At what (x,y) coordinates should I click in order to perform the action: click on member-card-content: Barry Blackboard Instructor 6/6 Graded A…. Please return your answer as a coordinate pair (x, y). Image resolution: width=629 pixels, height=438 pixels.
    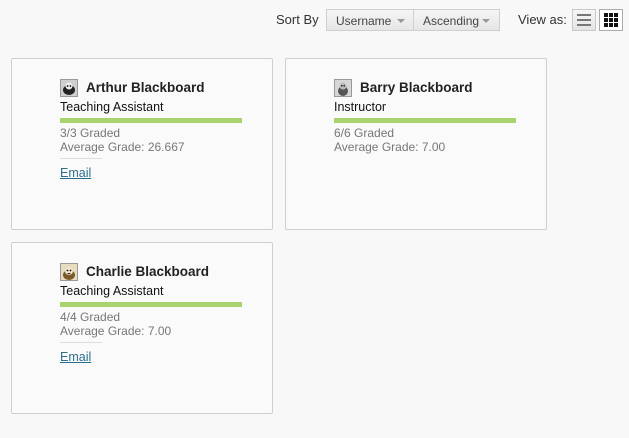
    Looking at the image, I should click on (426, 116).